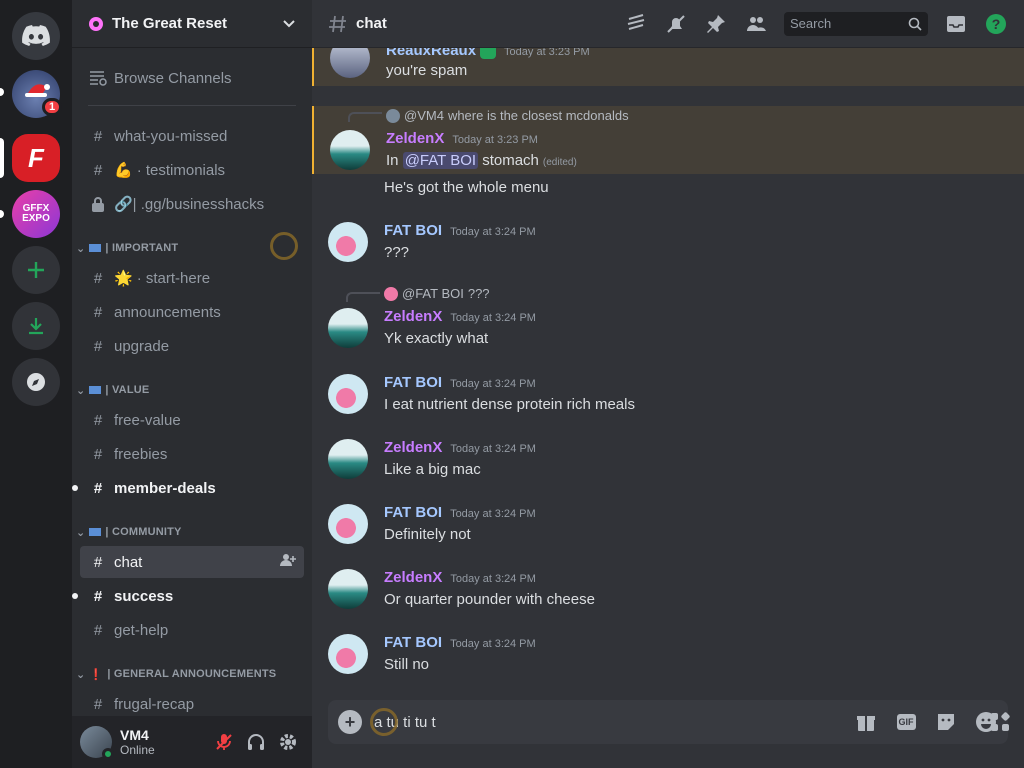  I want to click on message-author: ReauxReaux Today at 3:23 PM, so click(488, 54).